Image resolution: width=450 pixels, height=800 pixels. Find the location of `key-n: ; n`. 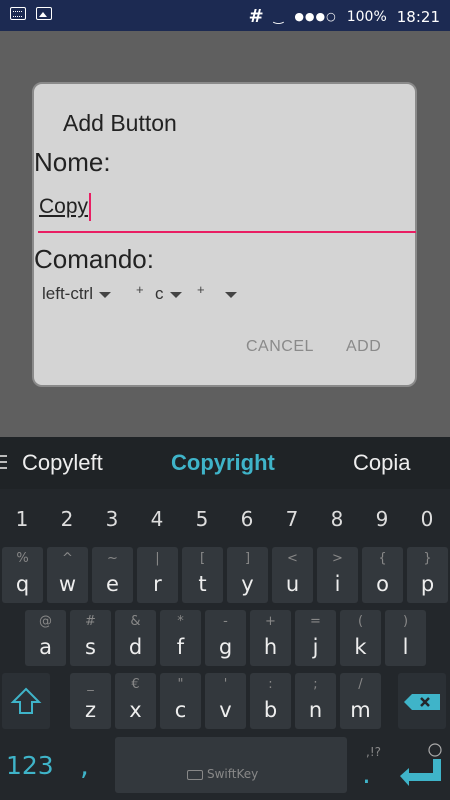

key-n: ; n is located at coordinates (315, 701).